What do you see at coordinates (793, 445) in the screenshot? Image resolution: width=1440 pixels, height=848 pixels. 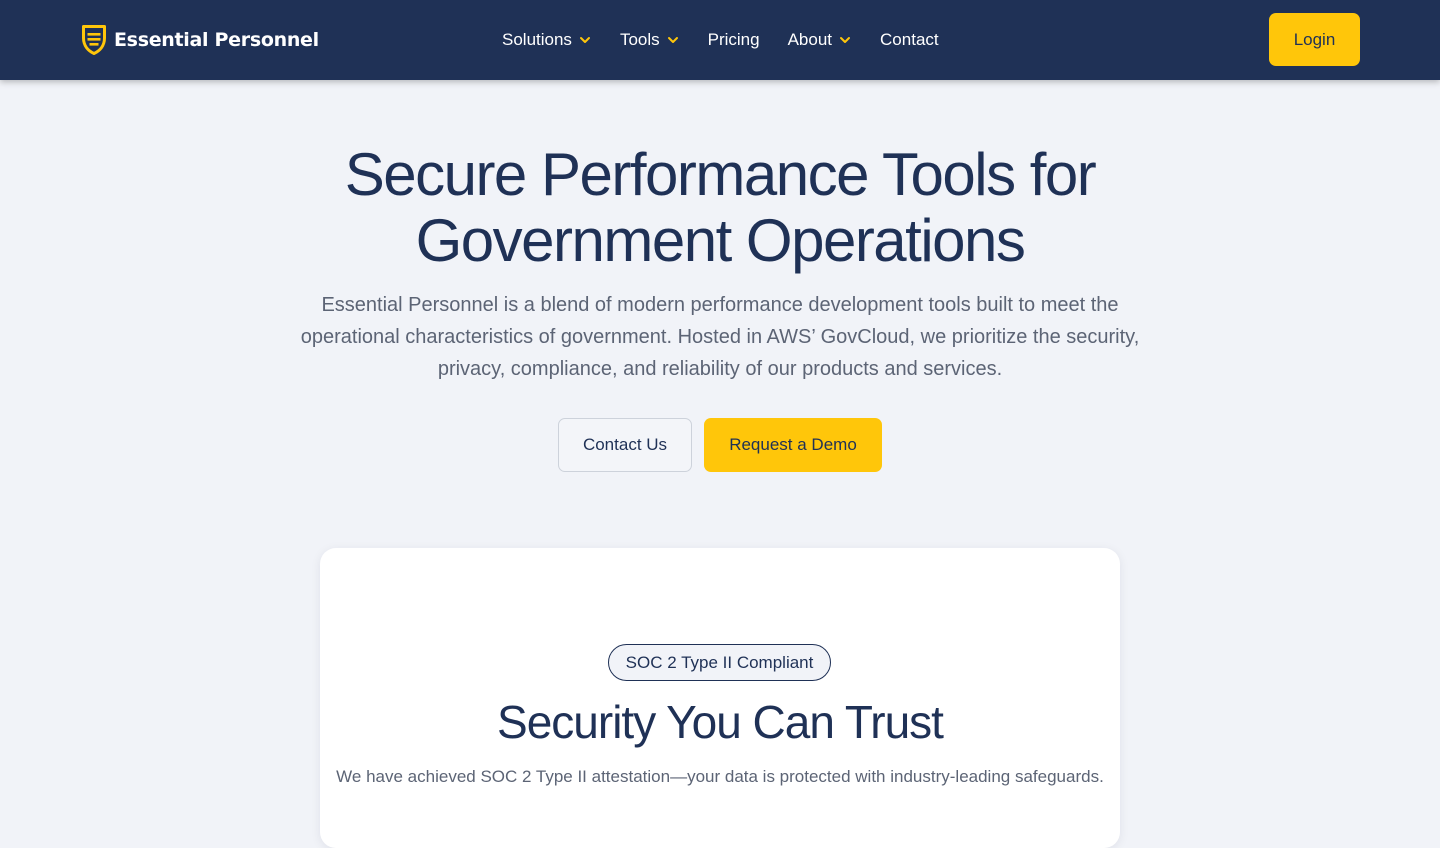 I see `request-demo-button: Request a Demo` at bounding box center [793, 445].